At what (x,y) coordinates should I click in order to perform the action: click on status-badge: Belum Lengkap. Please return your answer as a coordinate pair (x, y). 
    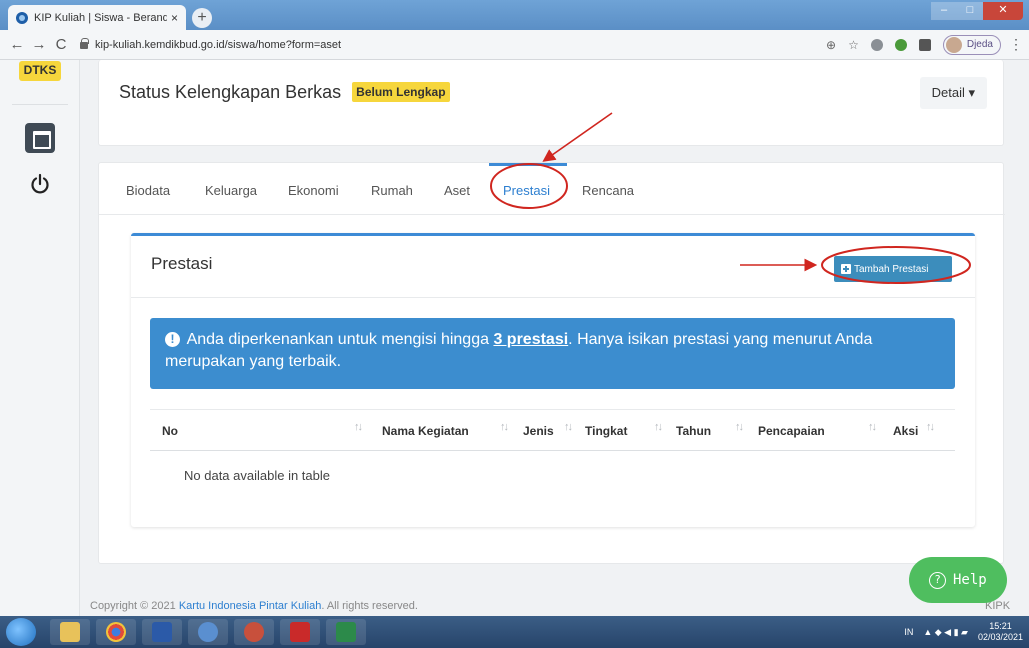
    Looking at the image, I should click on (401, 92).